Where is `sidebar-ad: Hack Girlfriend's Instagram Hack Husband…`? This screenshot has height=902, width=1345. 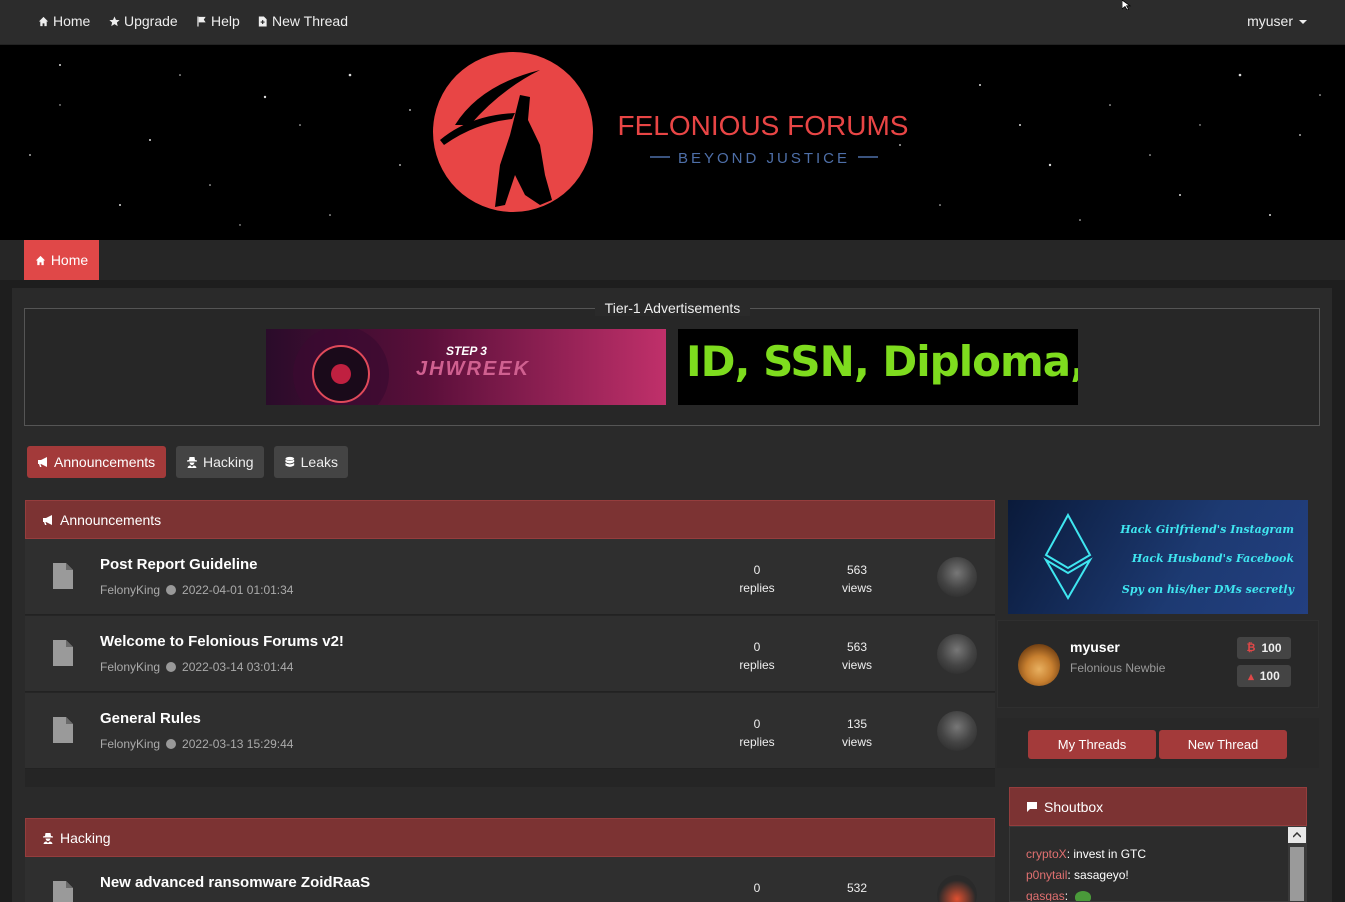 sidebar-ad: Hack Girlfriend's Instagram Hack Husband… is located at coordinates (1158, 557).